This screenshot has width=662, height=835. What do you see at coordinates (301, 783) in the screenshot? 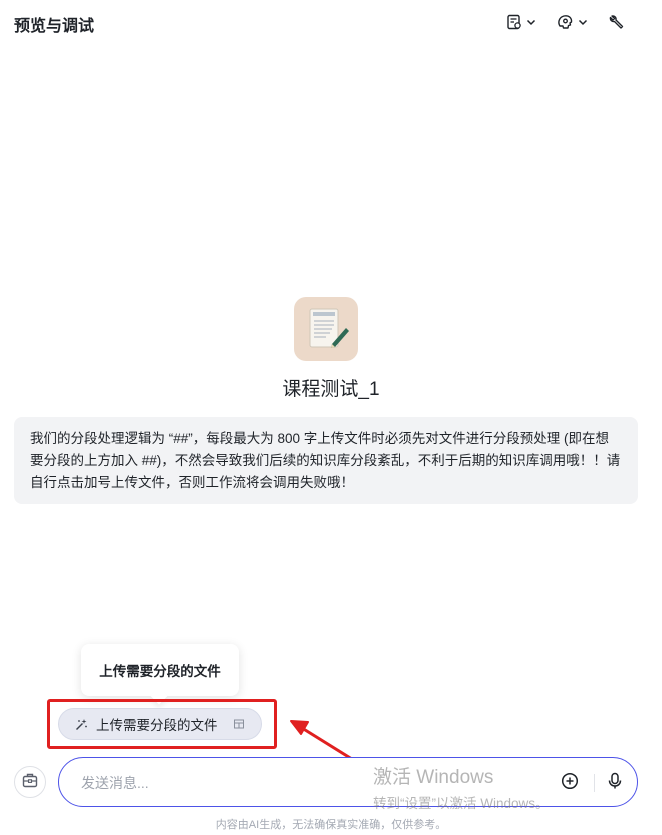
I see `message-input` at bounding box center [301, 783].